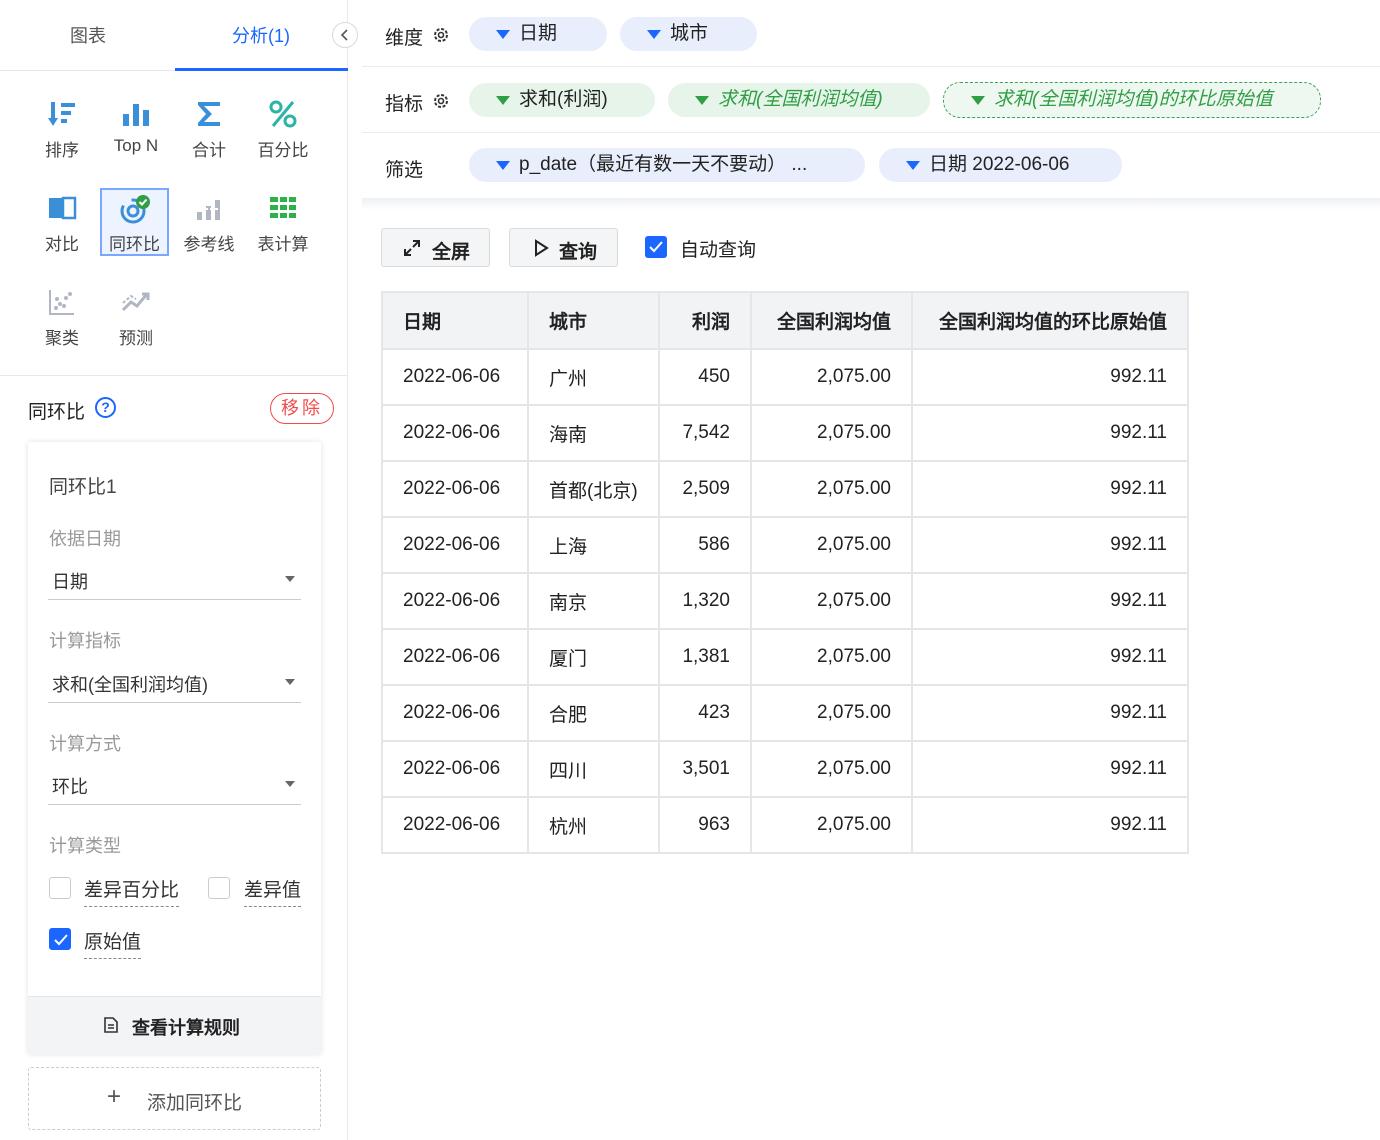 The image size is (1380, 1140). I want to click on original-value-checkbox, so click(60, 939).